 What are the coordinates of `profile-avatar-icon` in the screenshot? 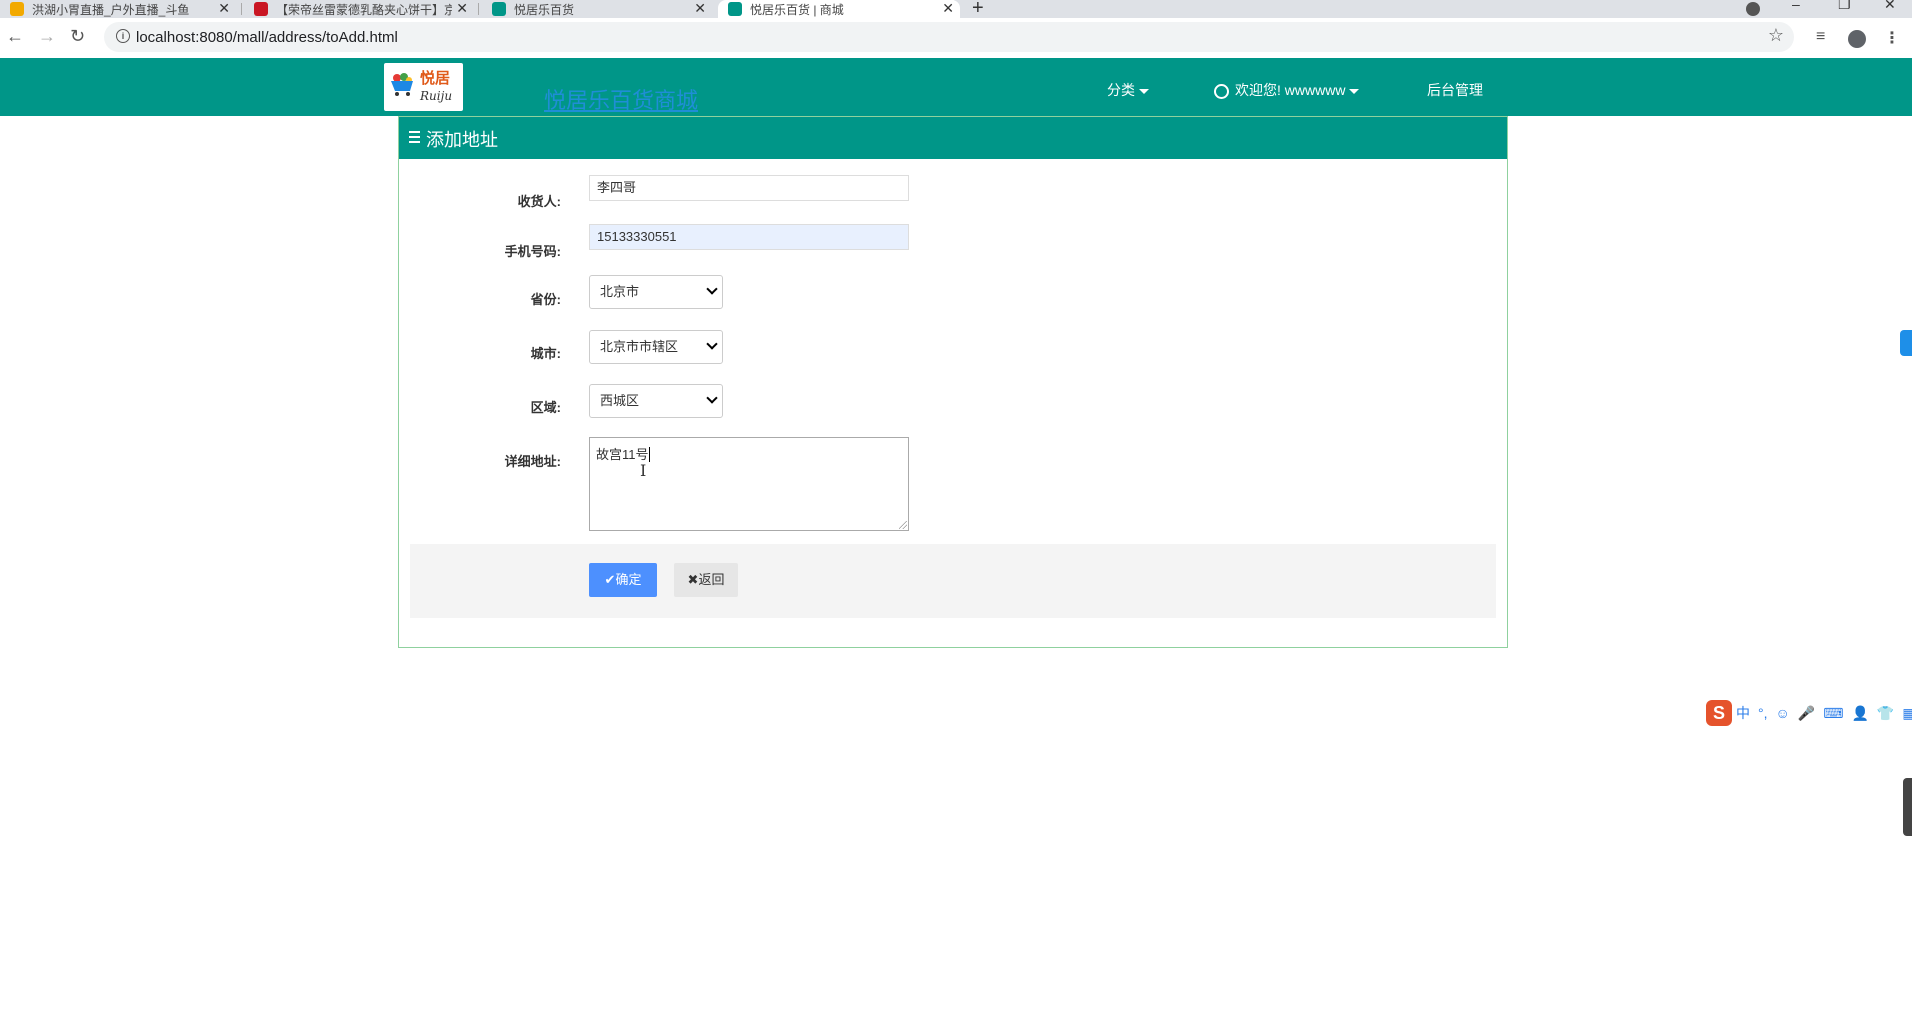 It's located at (1857, 39).